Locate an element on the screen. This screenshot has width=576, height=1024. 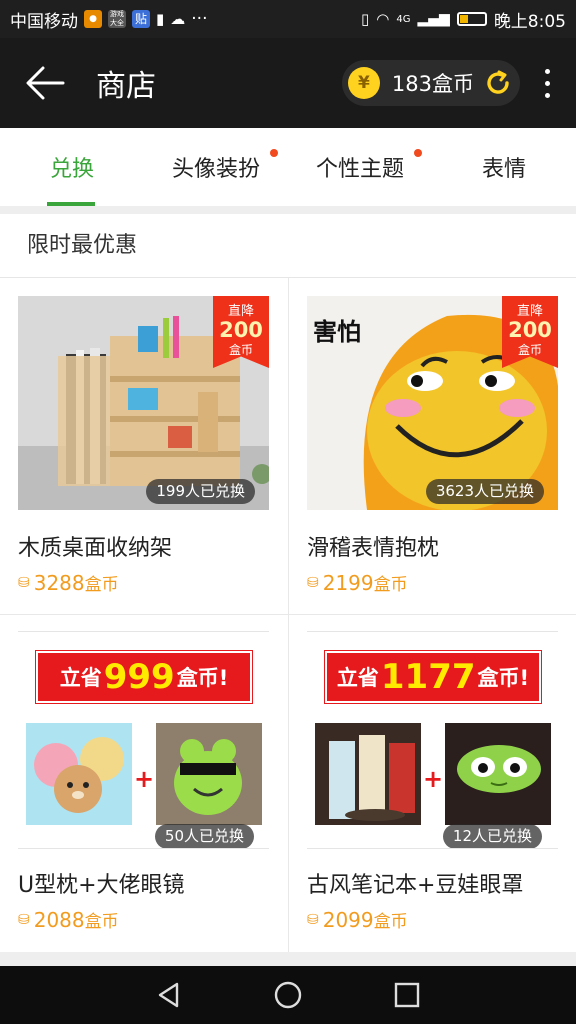
product-name: 古风笔记本+豆娃眼罩 is located at coordinates (415, 885).